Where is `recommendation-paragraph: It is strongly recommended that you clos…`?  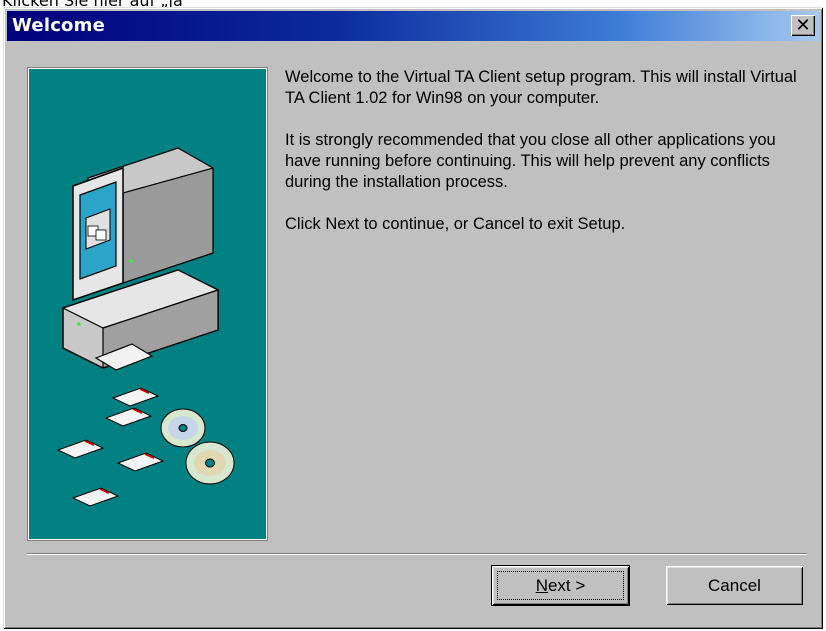 recommendation-paragraph: It is strongly recommended that you clos… is located at coordinates (530, 161).